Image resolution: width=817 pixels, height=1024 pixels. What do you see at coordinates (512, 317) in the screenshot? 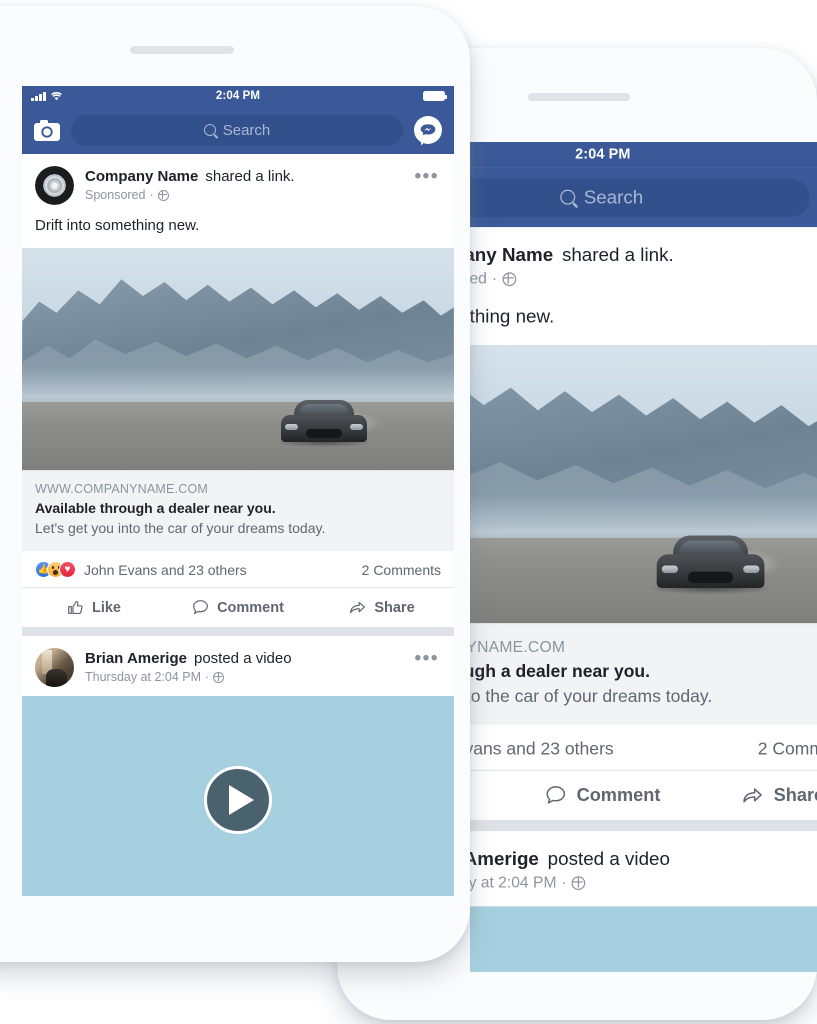
I see `post-body-text-back: Drift into something new.` at bounding box center [512, 317].